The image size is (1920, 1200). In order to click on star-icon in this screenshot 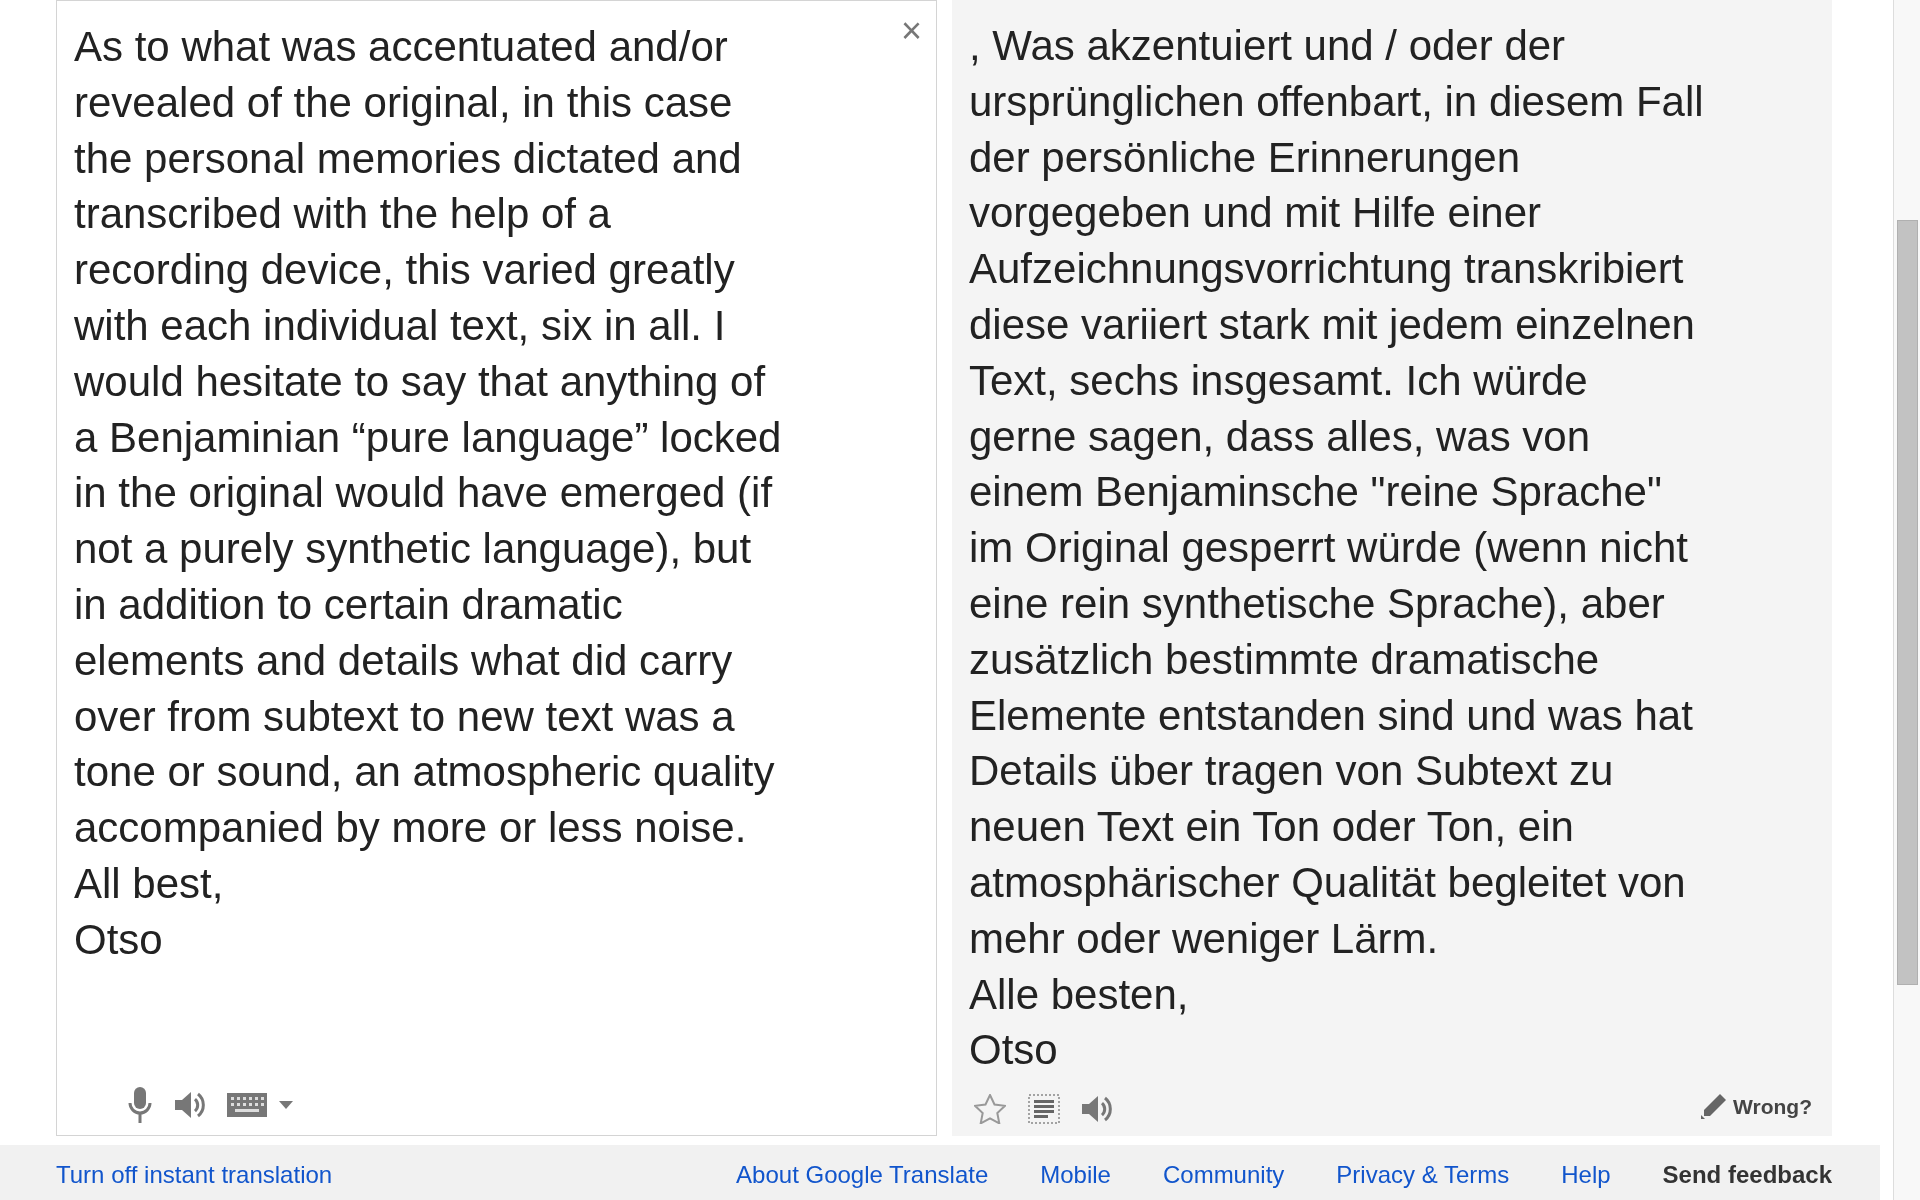, I will do `click(990, 1109)`.